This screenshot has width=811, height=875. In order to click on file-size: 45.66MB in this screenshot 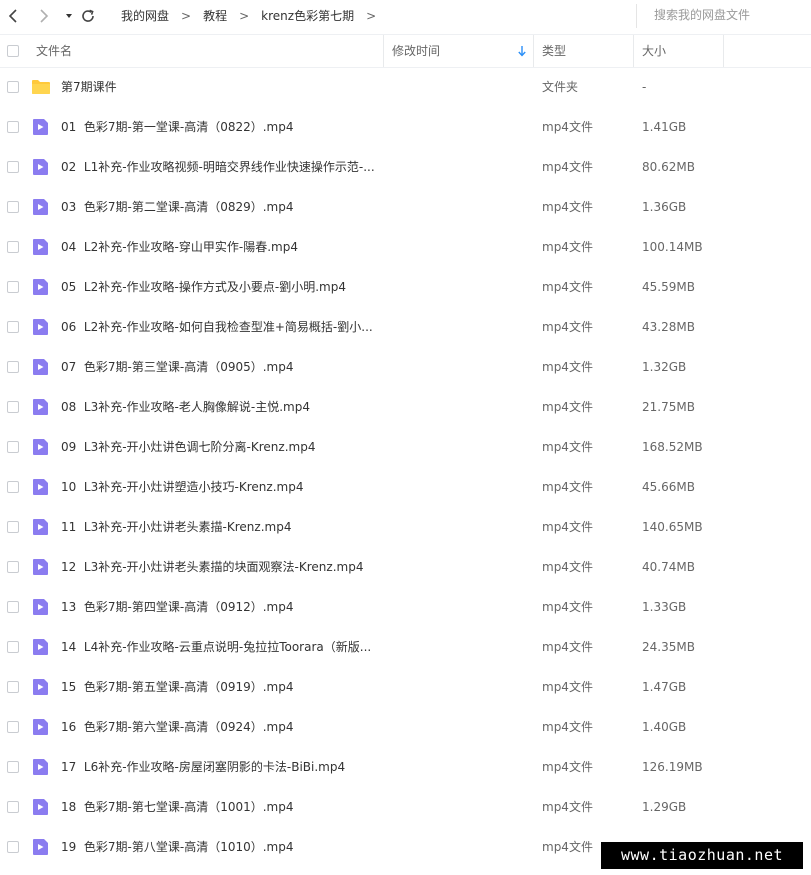, I will do `click(668, 487)`.